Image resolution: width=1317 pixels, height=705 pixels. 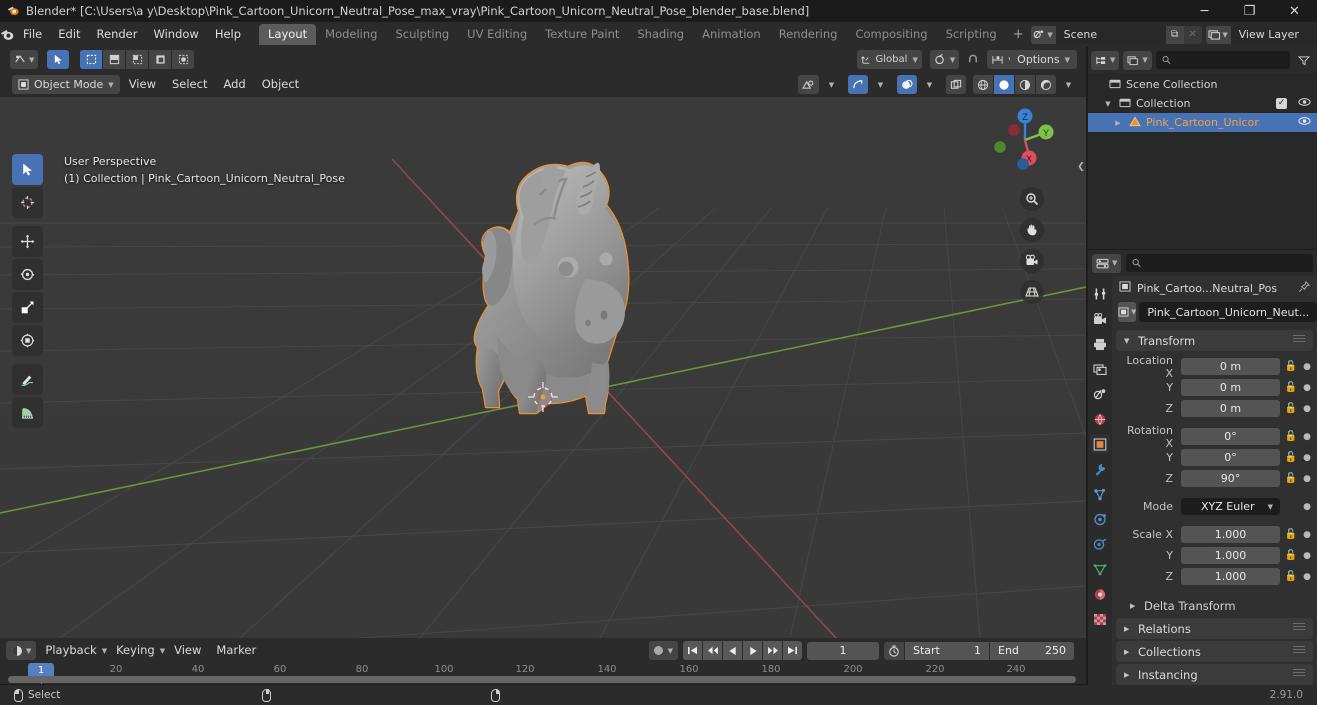 What do you see at coordinates (21, 650) in the screenshot?
I see `timeline-editor-type-icon: ▼` at bounding box center [21, 650].